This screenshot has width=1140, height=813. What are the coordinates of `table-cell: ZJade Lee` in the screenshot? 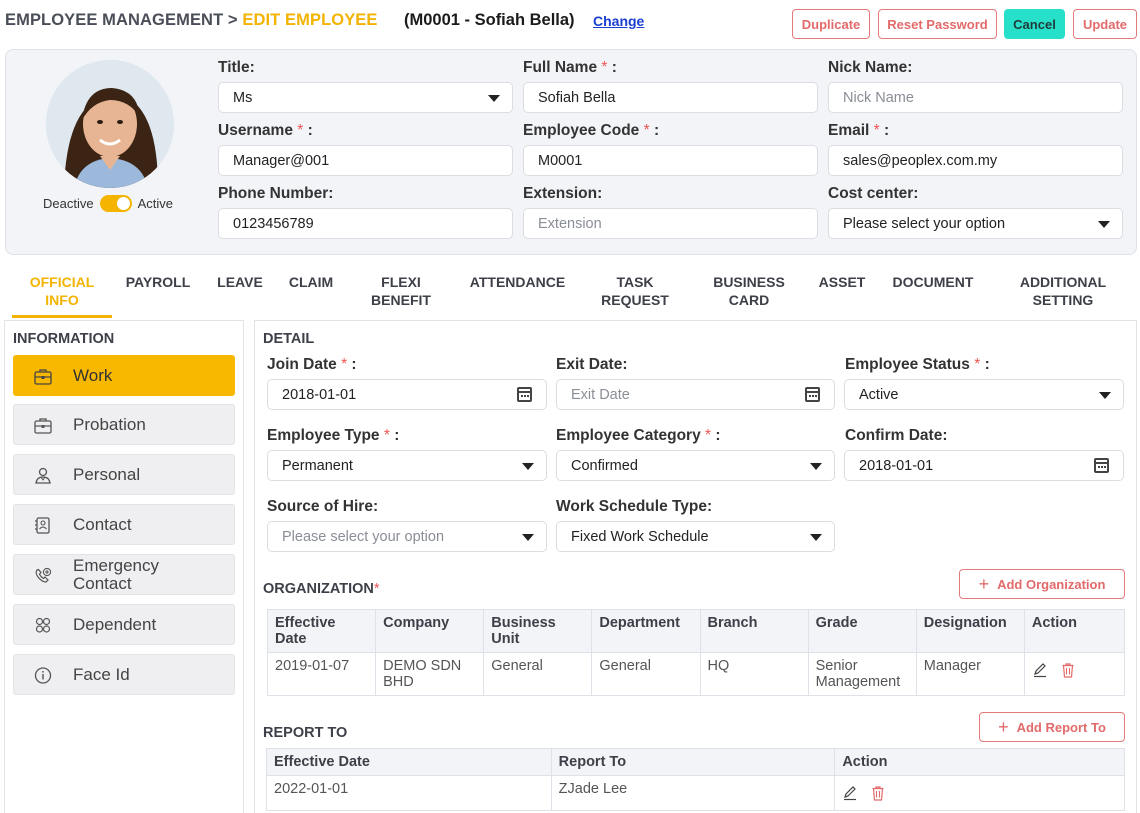 It's located at (693, 793).